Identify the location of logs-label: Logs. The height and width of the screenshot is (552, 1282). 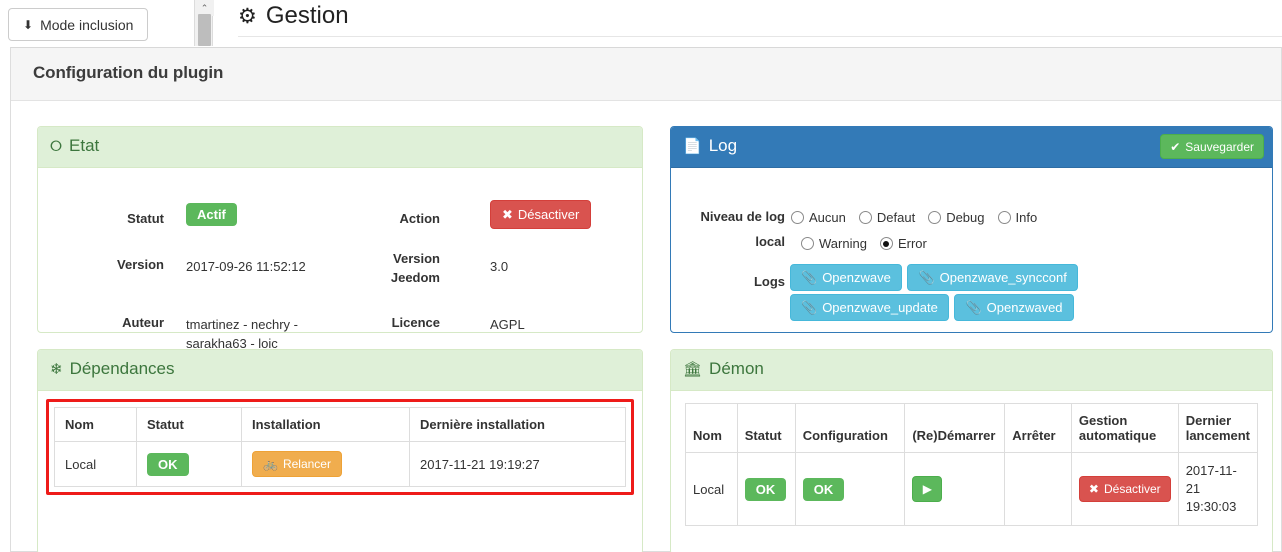
(769, 281).